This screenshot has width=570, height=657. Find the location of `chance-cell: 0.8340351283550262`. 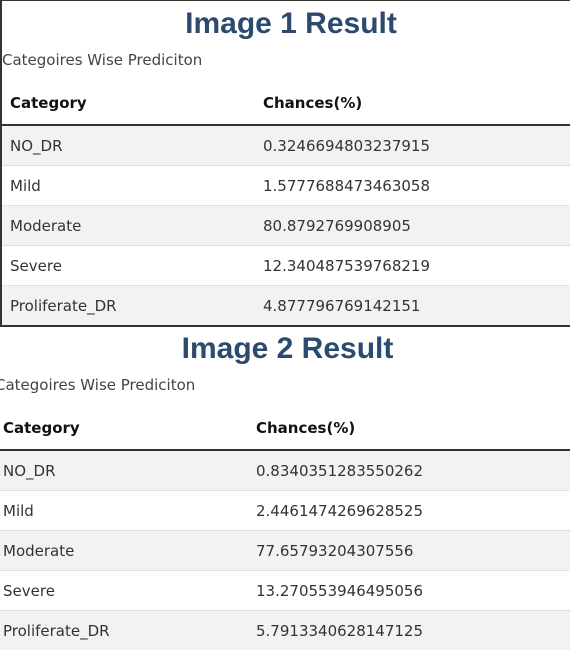

chance-cell: 0.8340351283550262 is located at coordinates (409, 470).